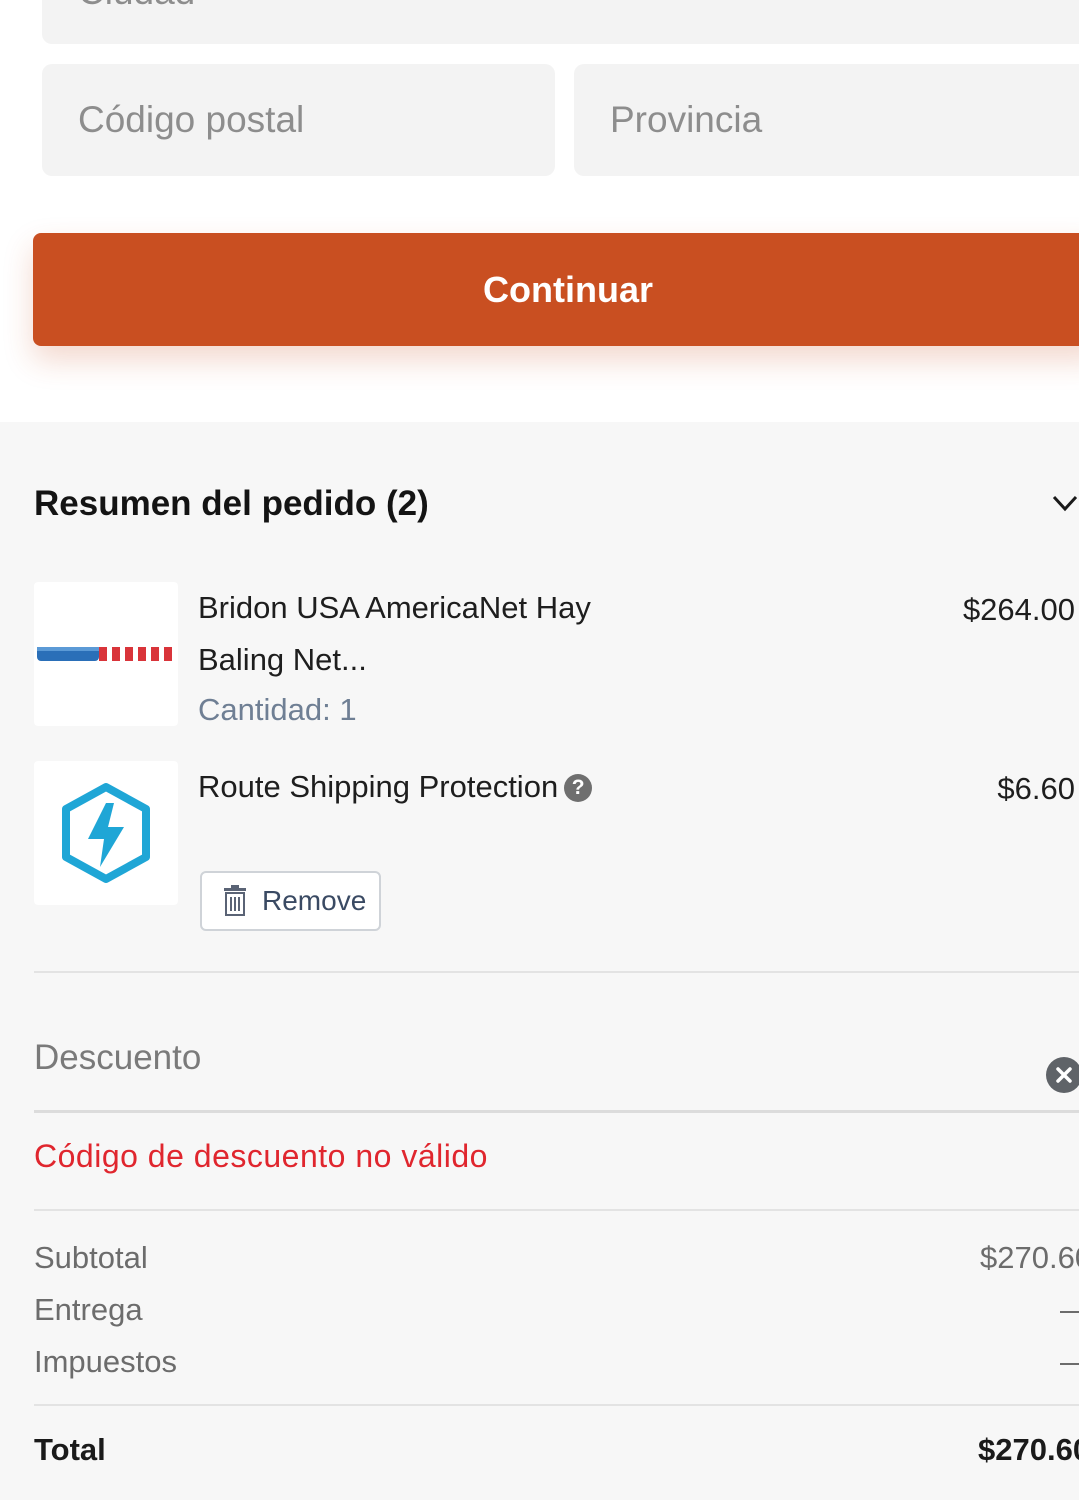  I want to click on discount-error: Código de descuento no válido, so click(261, 1156).